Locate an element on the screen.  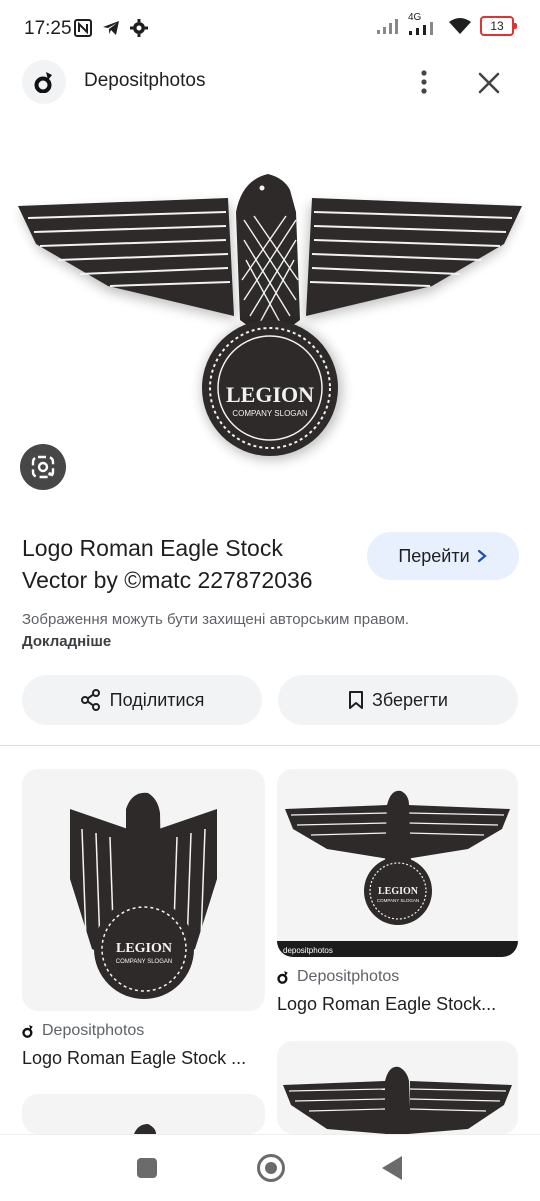
signal-4g-icon: 4G is located at coordinates (424, 24).